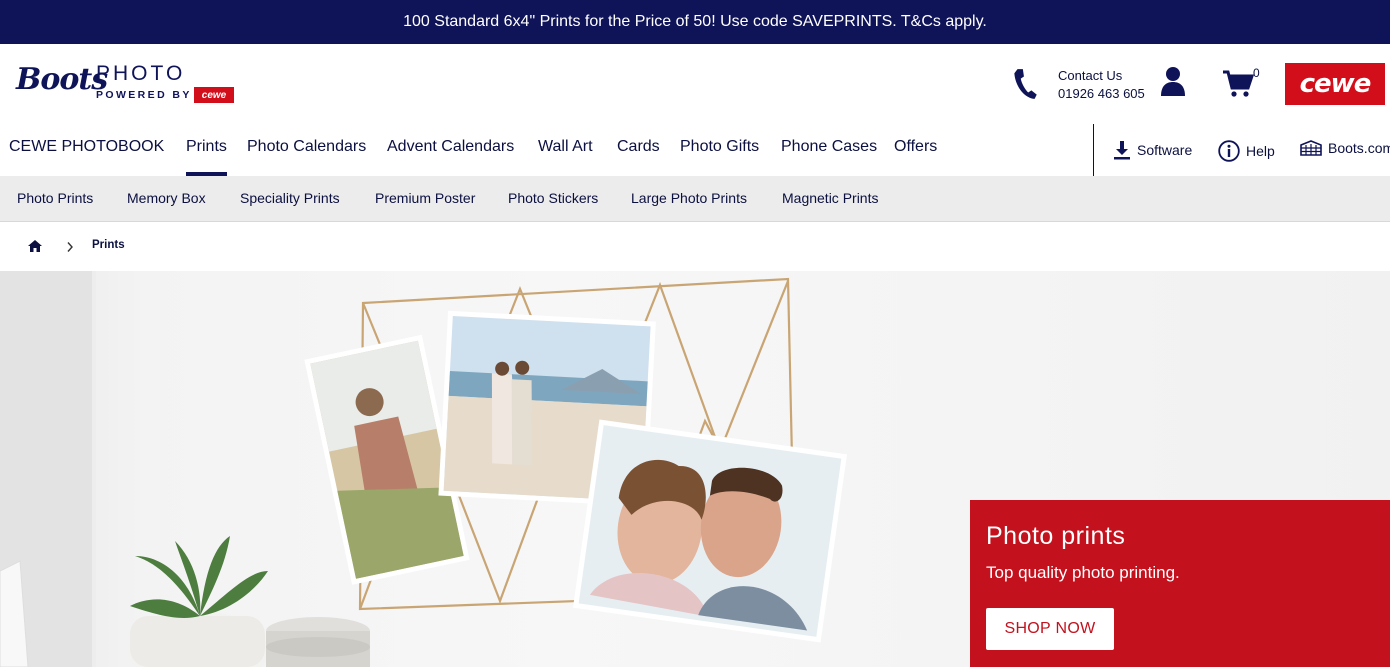  I want to click on shop-now-label: SHOP NOW, so click(1050, 628).